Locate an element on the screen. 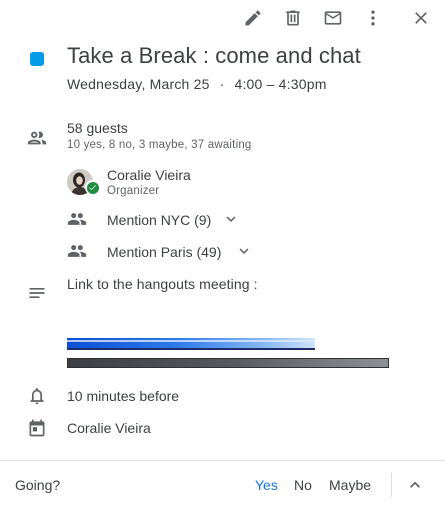 The height and width of the screenshot is (505, 445). rsvp-options-button is located at coordinates (415, 485).